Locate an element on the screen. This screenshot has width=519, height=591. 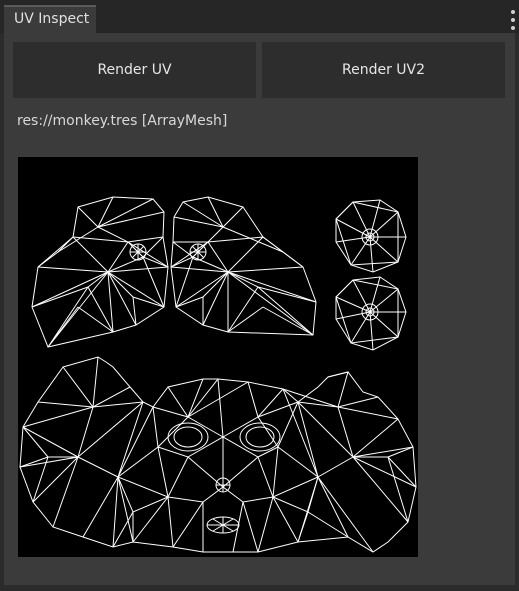
uv-island-eye-bottom is located at coordinates (371, 313).